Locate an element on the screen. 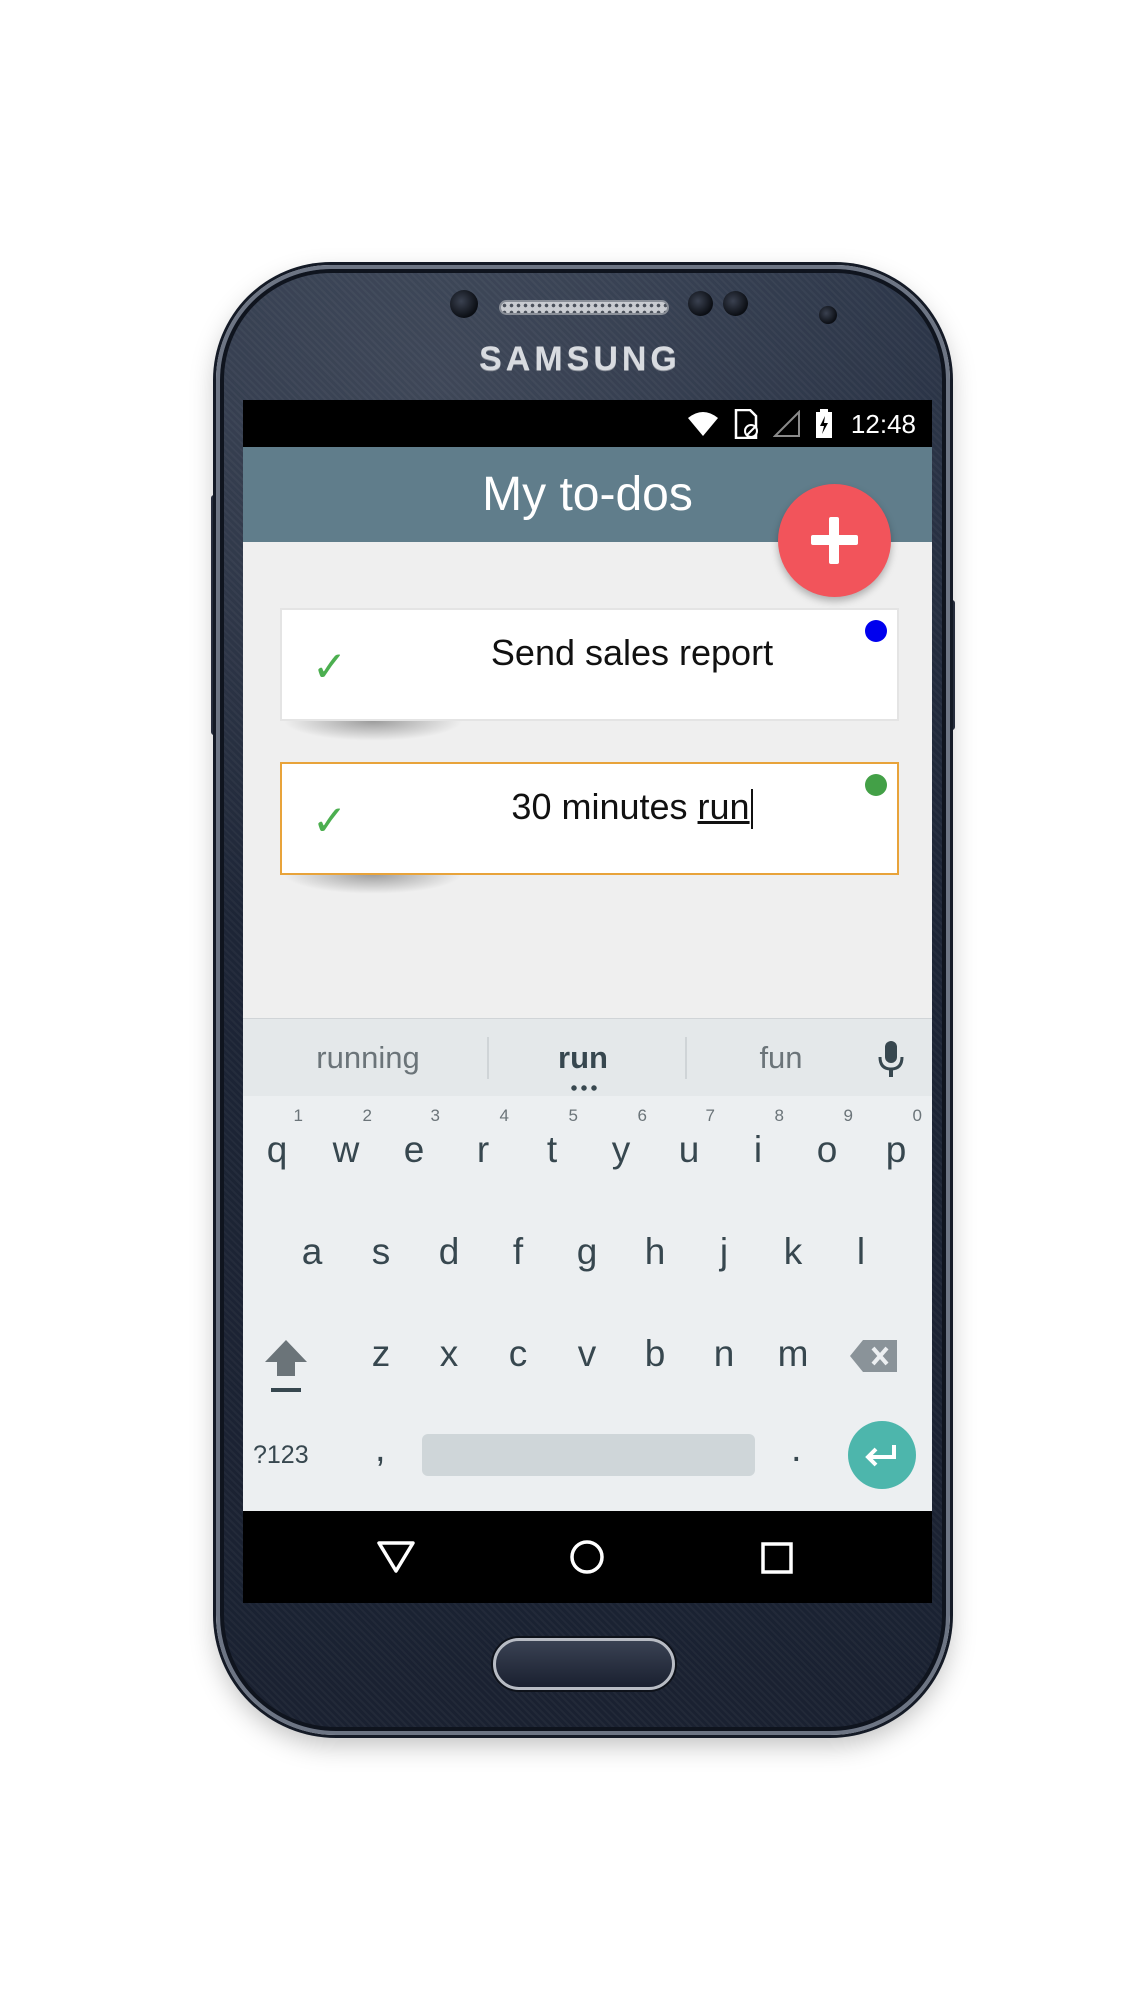 The width and height of the screenshot is (1127, 2000). key-f: f is located at coordinates (518, 1253).